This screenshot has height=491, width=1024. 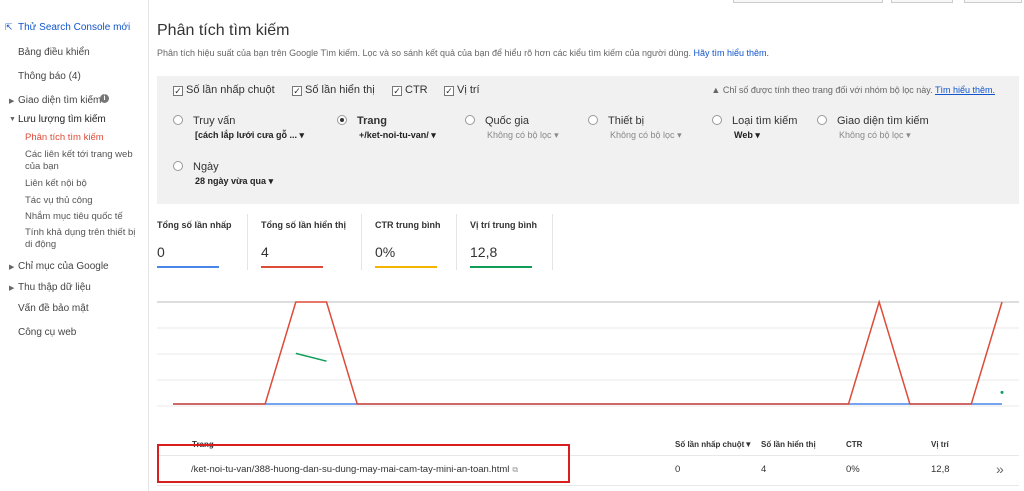 What do you see at coordinates (747, 135) in the screenshot?
I see `dimension-filter: Web ▾` at bounding box center [747, 135].